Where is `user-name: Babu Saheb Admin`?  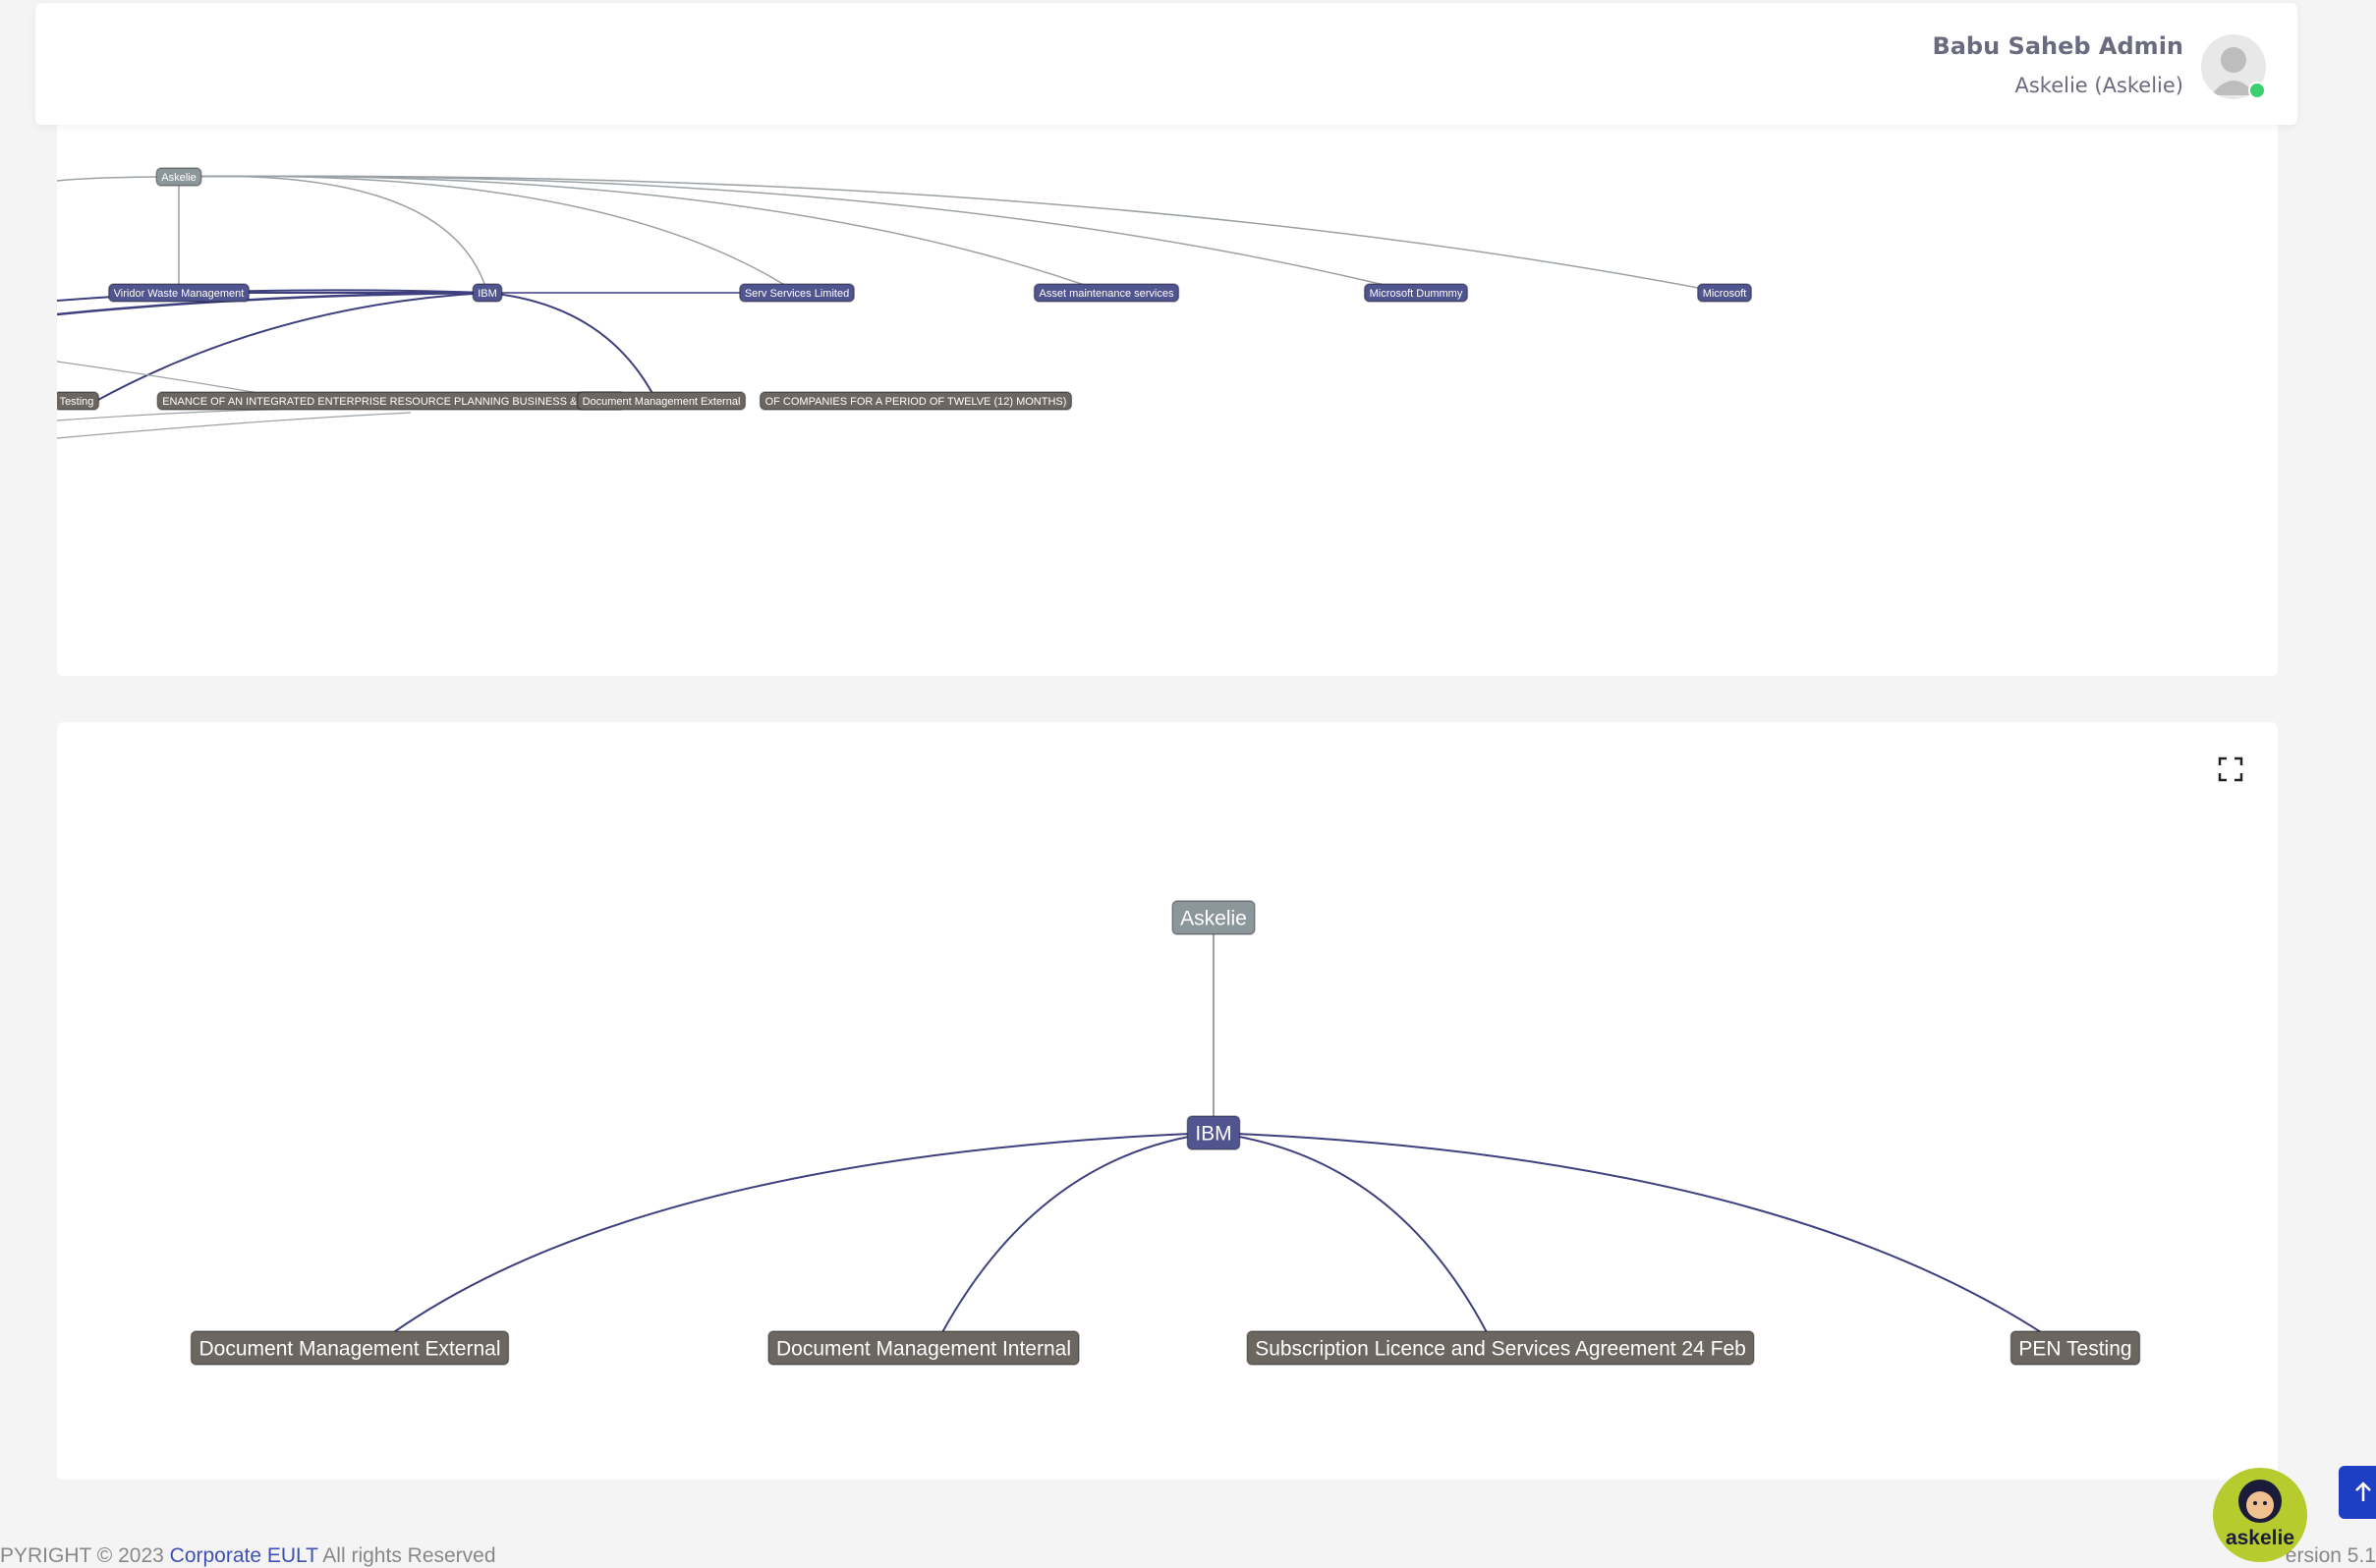 user-name: Babu Saheb Admin is located at coordinates (2057, 46).